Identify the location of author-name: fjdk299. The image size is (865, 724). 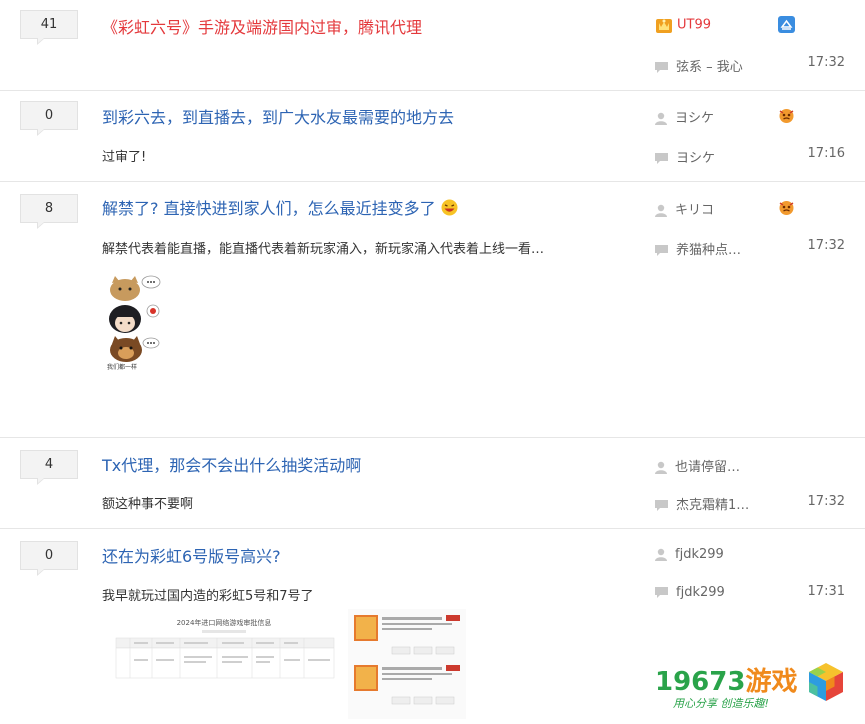
(699, 554).